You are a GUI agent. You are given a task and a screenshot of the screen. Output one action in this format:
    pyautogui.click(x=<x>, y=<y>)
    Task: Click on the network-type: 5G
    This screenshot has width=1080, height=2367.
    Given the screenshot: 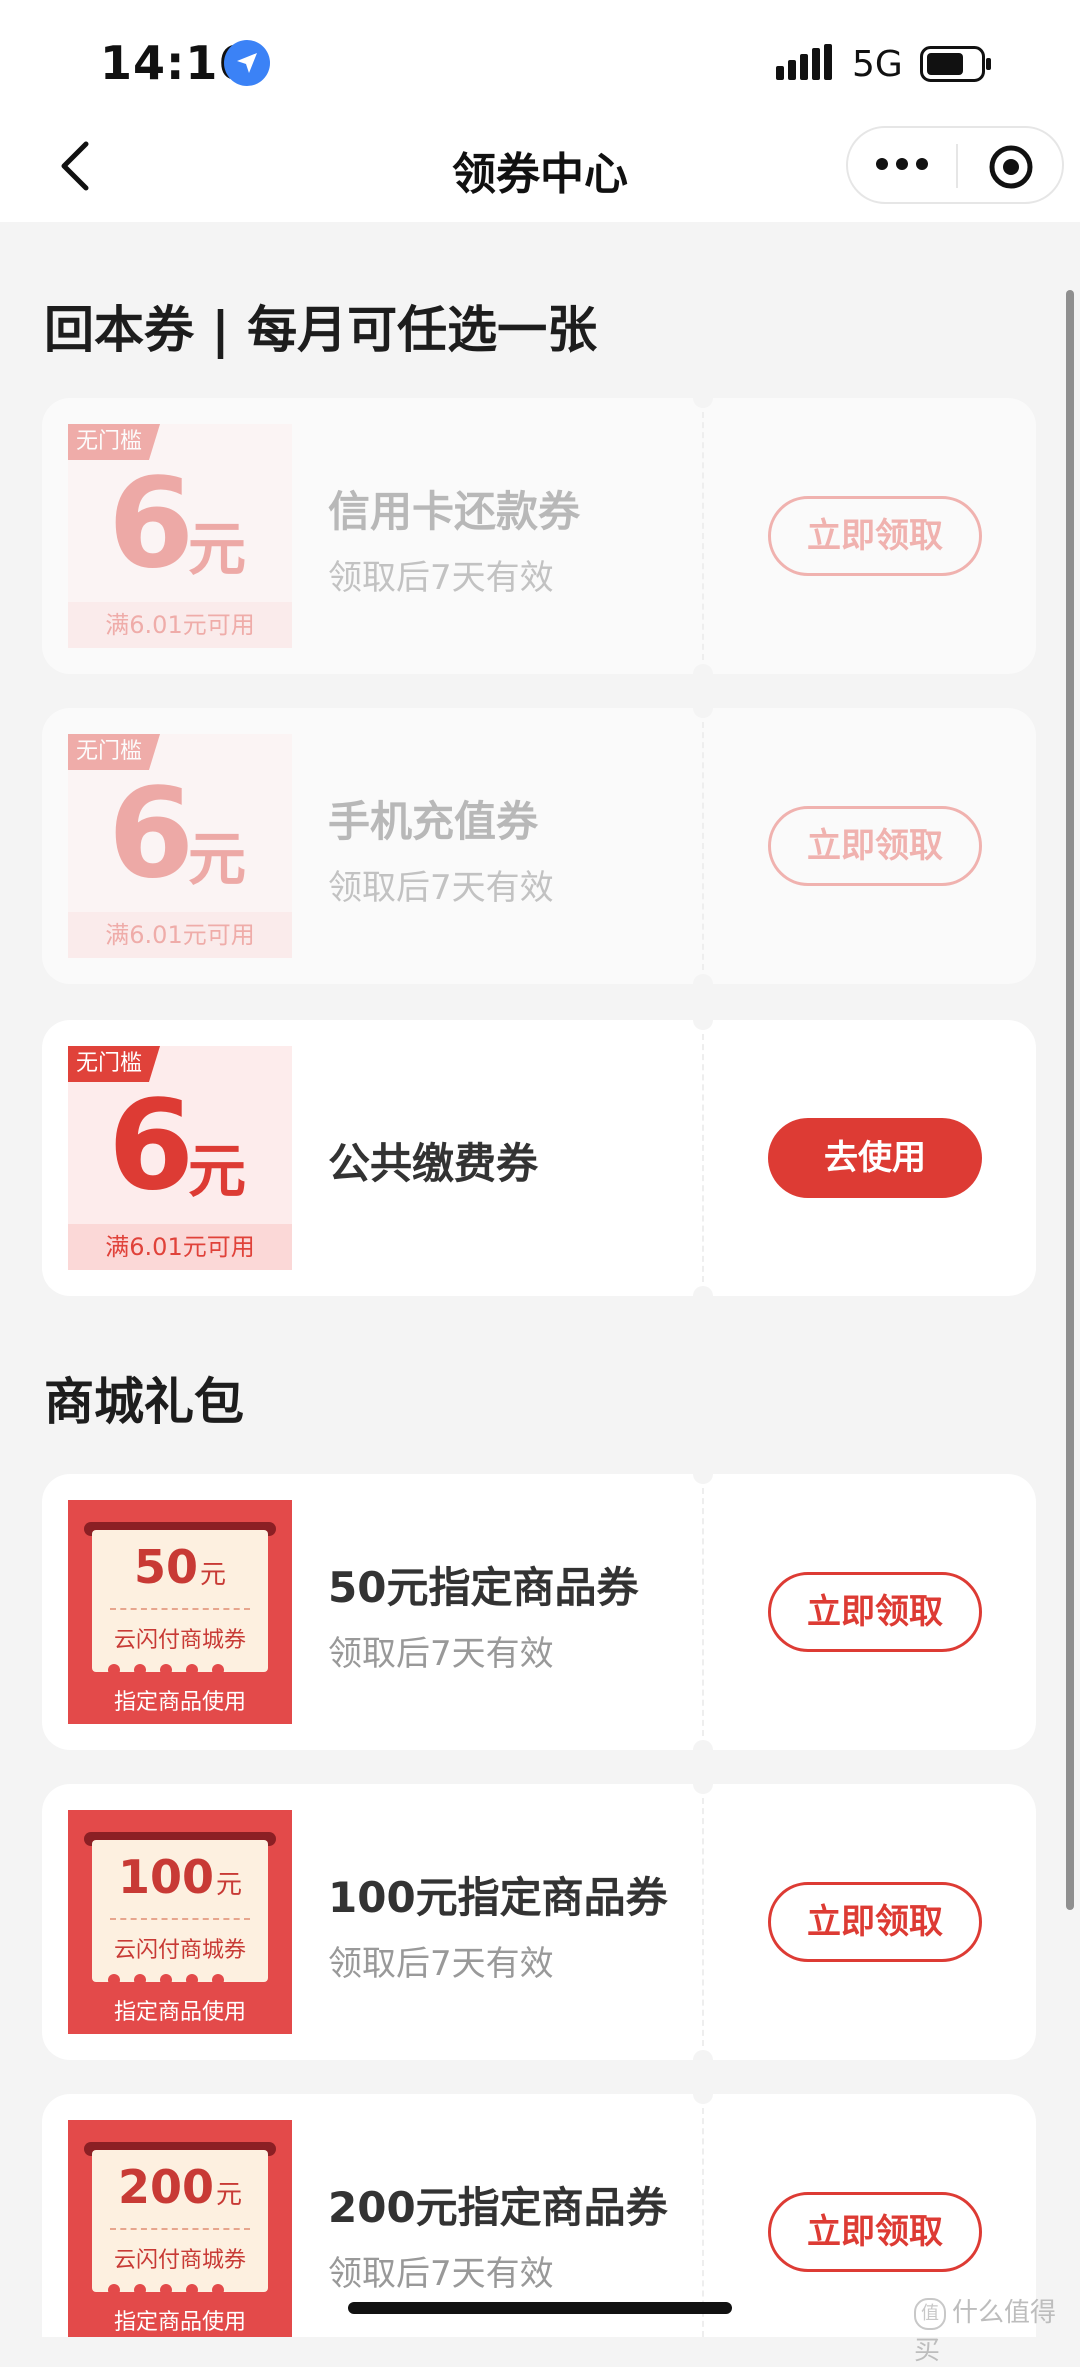 What is the action you would take?
    pyautogui.click(x=877, y=64)
    